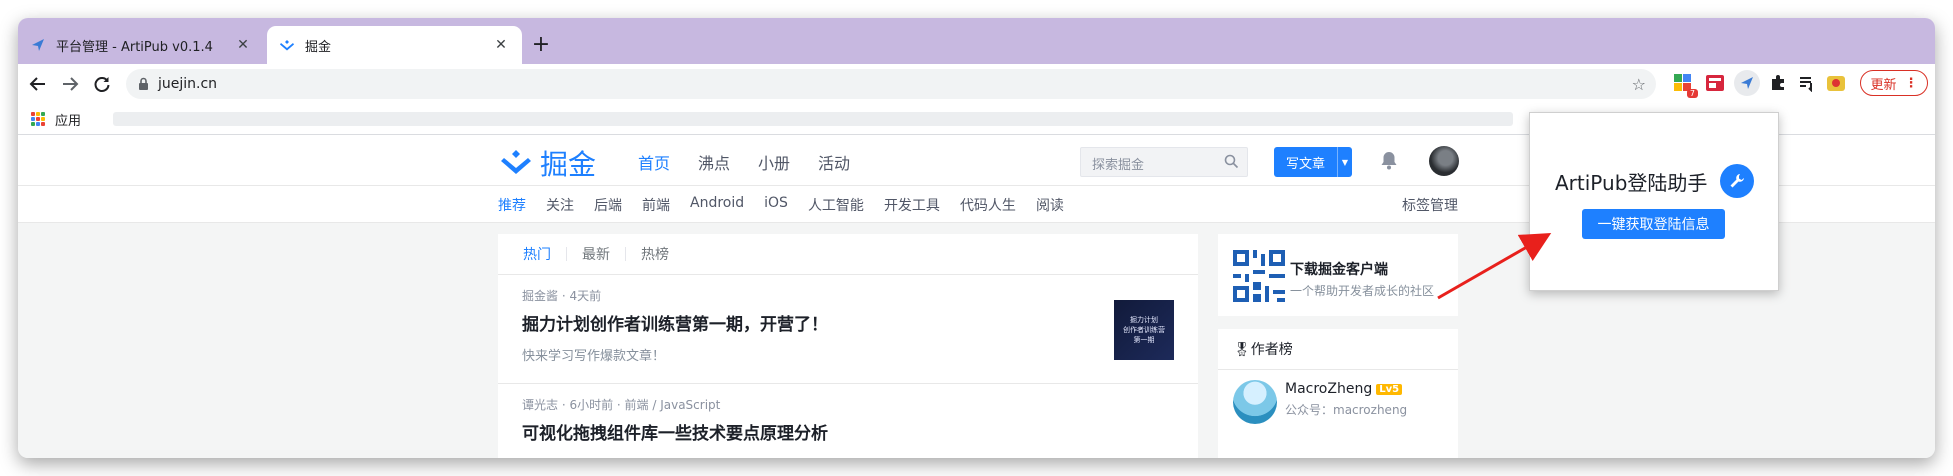 The width and height of the screenshot is (1953, 476). What do you see at coordinates (143, 85) in the screenshot?
I see `lock-icon` at bounding box center [143, 85].